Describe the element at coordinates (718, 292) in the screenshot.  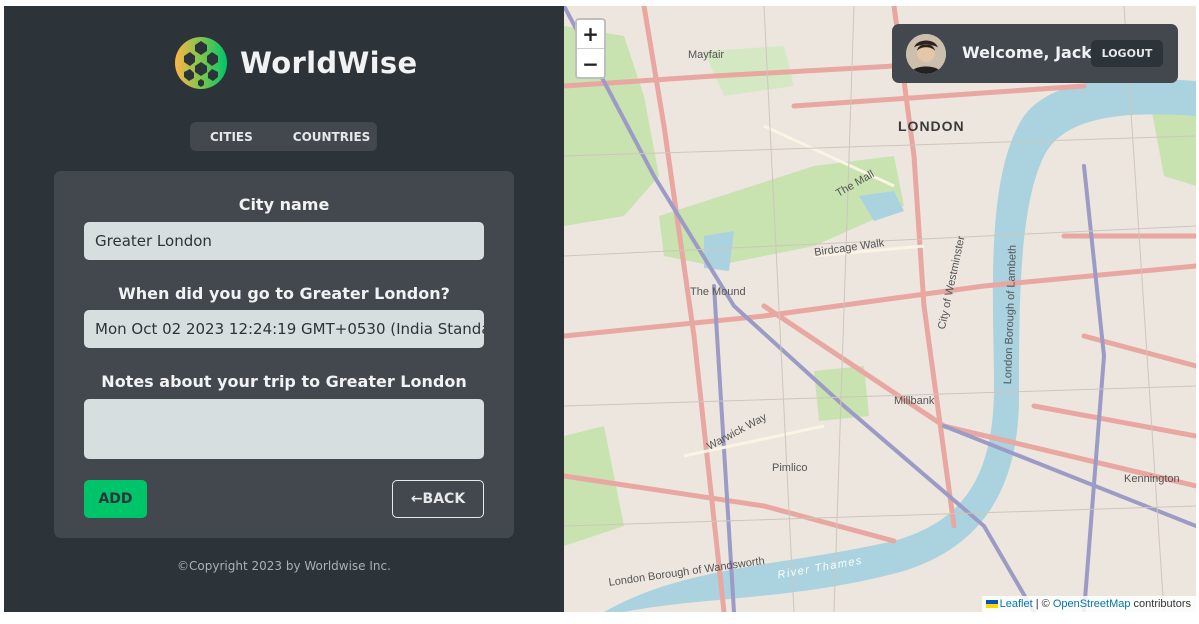
I see `map-label-the-mound: The Mound` at that location.